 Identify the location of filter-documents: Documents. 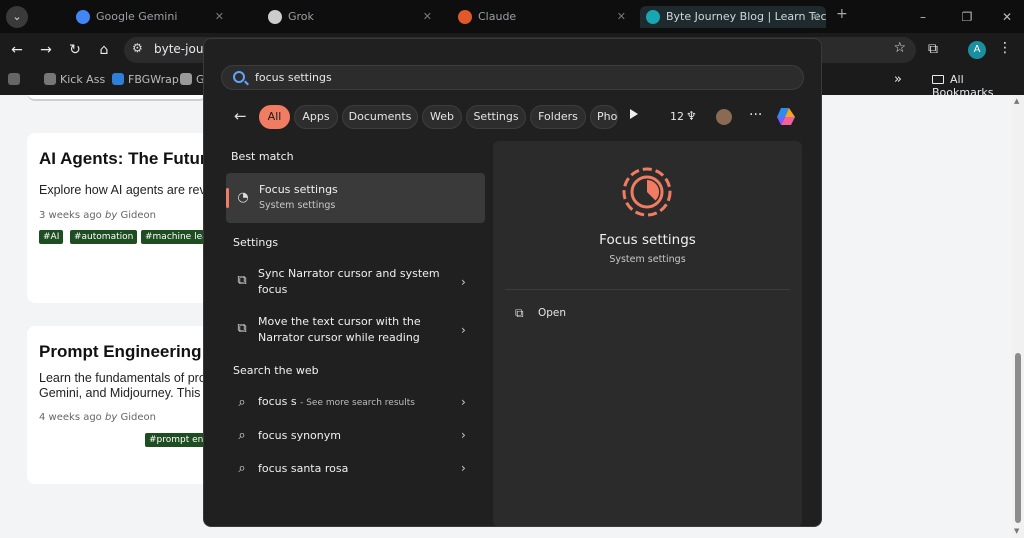
(380, 117).